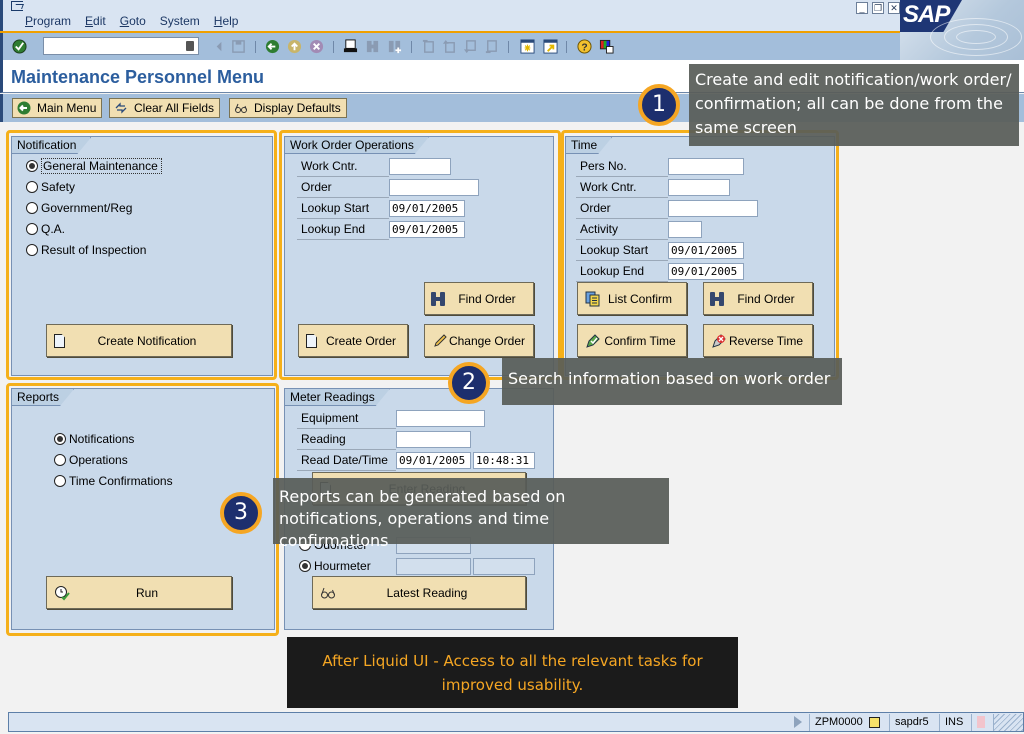 Image resolution: width=1024 pixels, height=734 pixels. What do you see at coordinates (1008, 722) in the screenshot?
I see `resize-grip` at bounding box center [1008, 722].